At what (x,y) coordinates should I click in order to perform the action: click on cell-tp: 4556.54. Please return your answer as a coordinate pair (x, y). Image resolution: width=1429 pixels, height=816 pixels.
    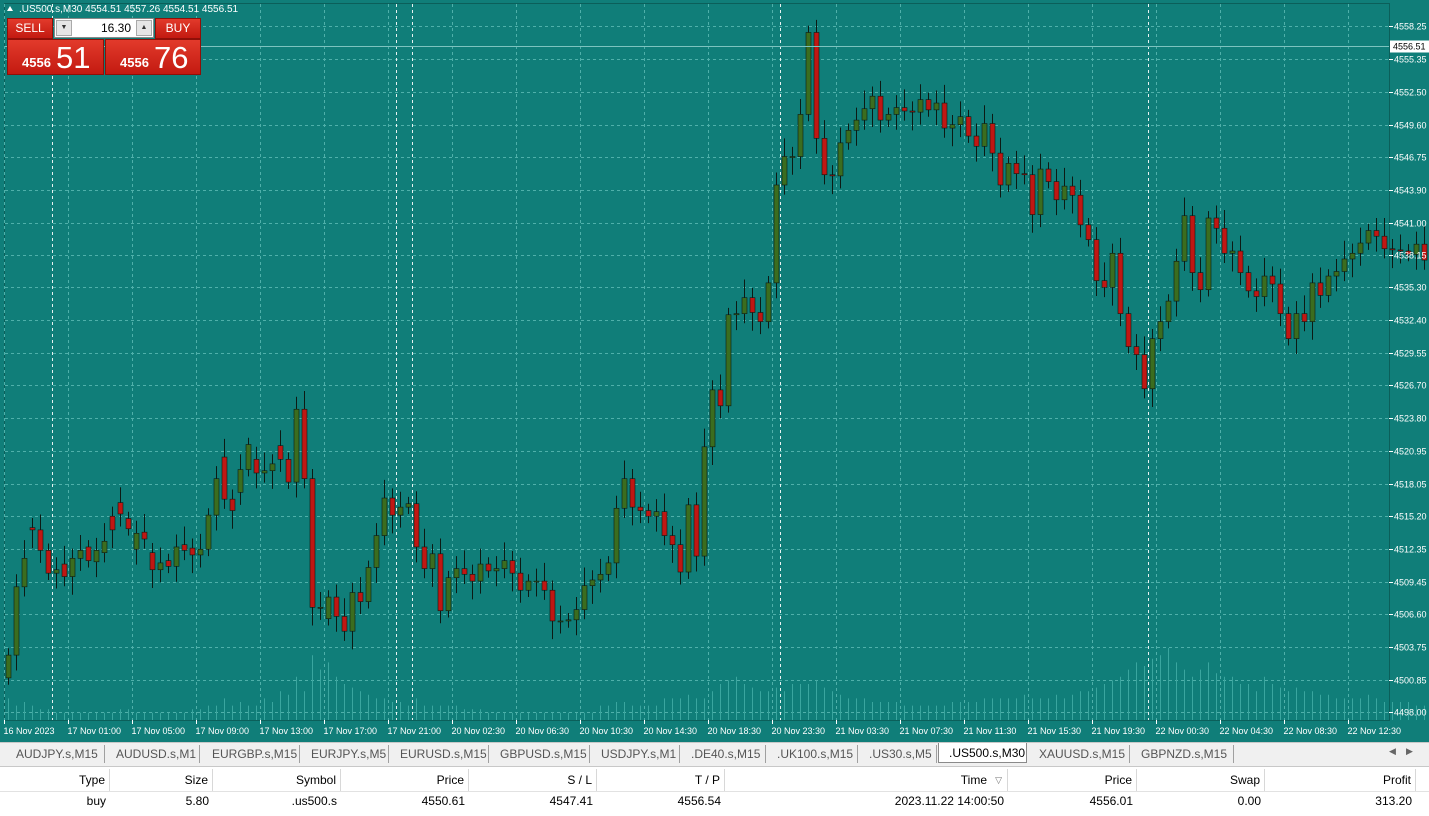
    Looking at the image, I should click on (661, 801).